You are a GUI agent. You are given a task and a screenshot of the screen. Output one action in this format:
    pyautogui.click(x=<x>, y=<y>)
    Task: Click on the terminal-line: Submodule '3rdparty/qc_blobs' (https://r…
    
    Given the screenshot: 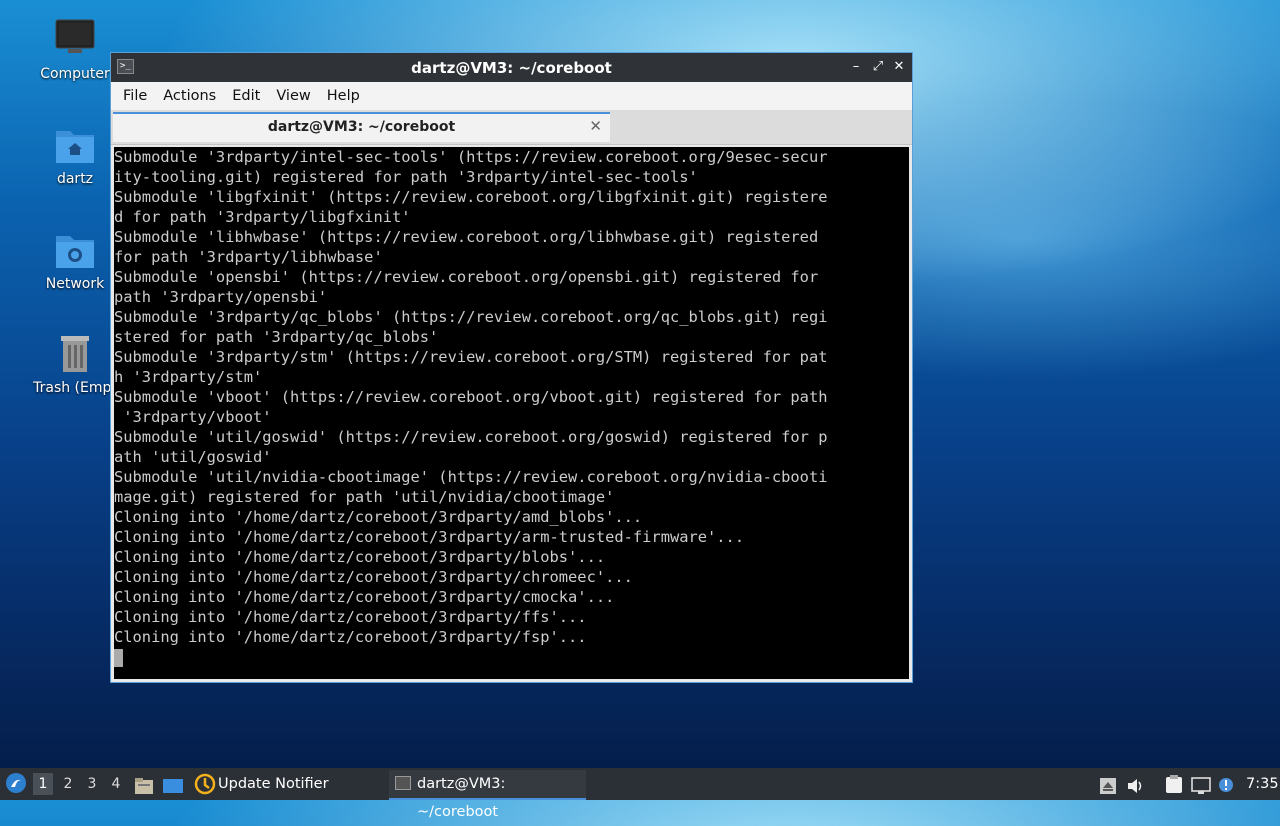 What is the action you would take?
    pyautogui.click(x=471, y=317)
    